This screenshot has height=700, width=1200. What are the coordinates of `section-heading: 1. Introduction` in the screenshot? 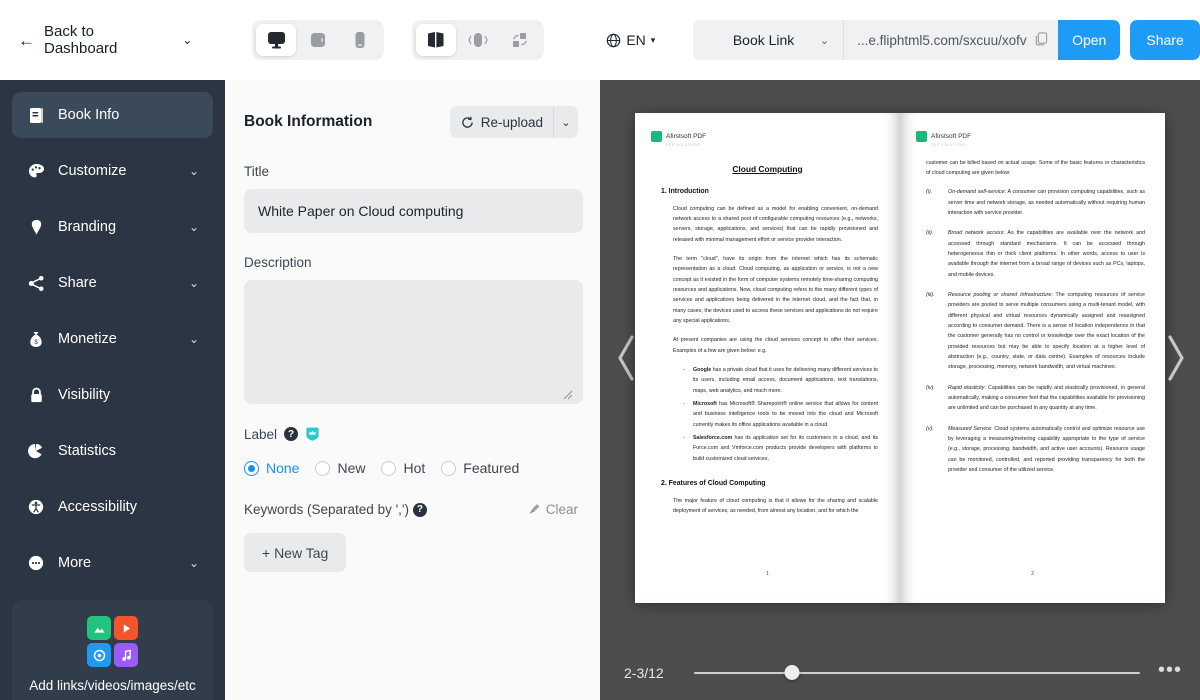 It's located at (685, 191).